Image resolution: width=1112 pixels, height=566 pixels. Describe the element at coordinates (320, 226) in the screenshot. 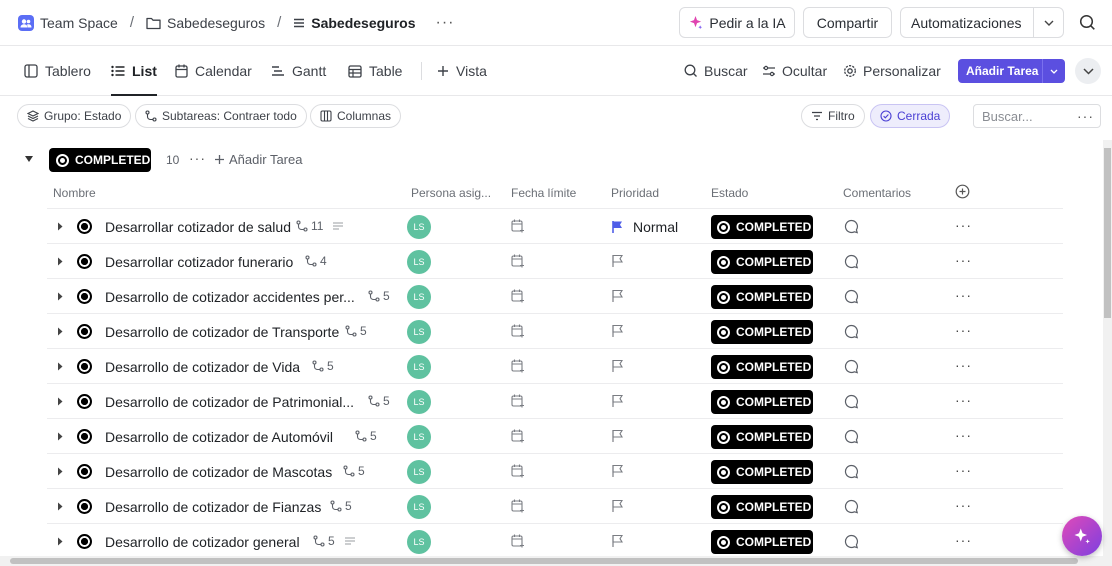

I see `subtask-count: 11` at that location.